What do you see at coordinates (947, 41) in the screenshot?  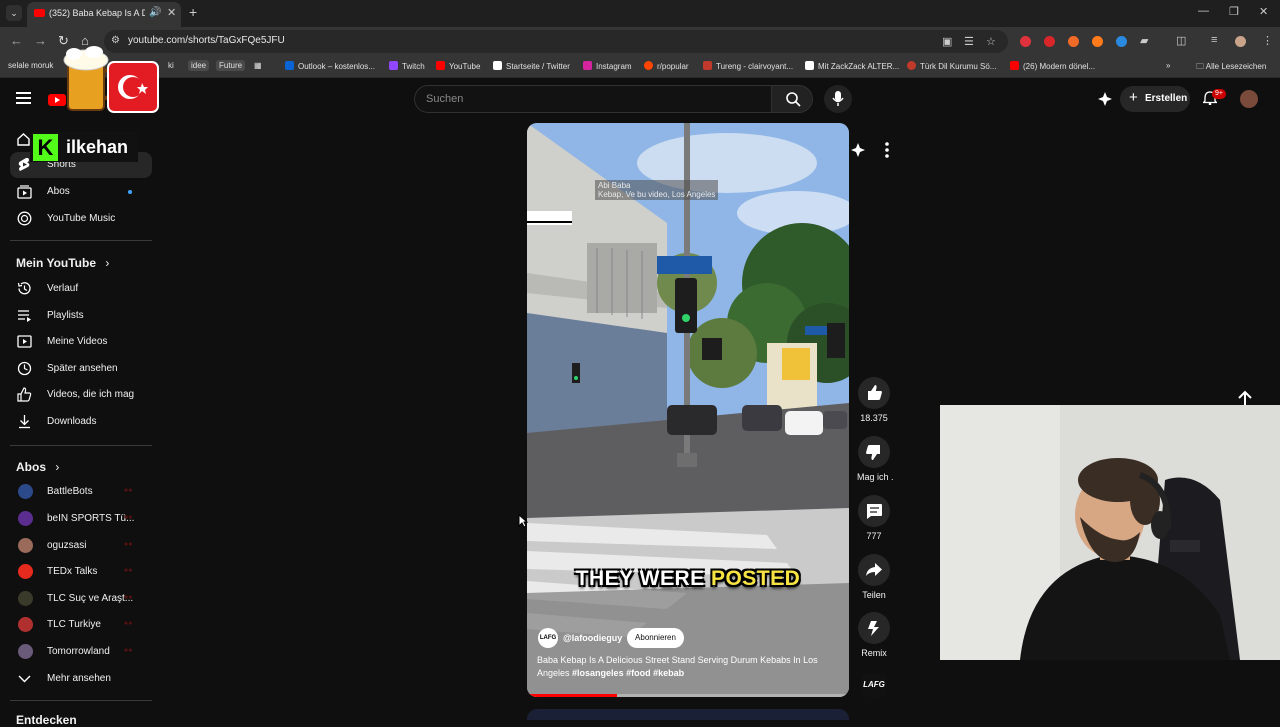 I see `install-app-icon: ▣` at bounding box center [947, 41].